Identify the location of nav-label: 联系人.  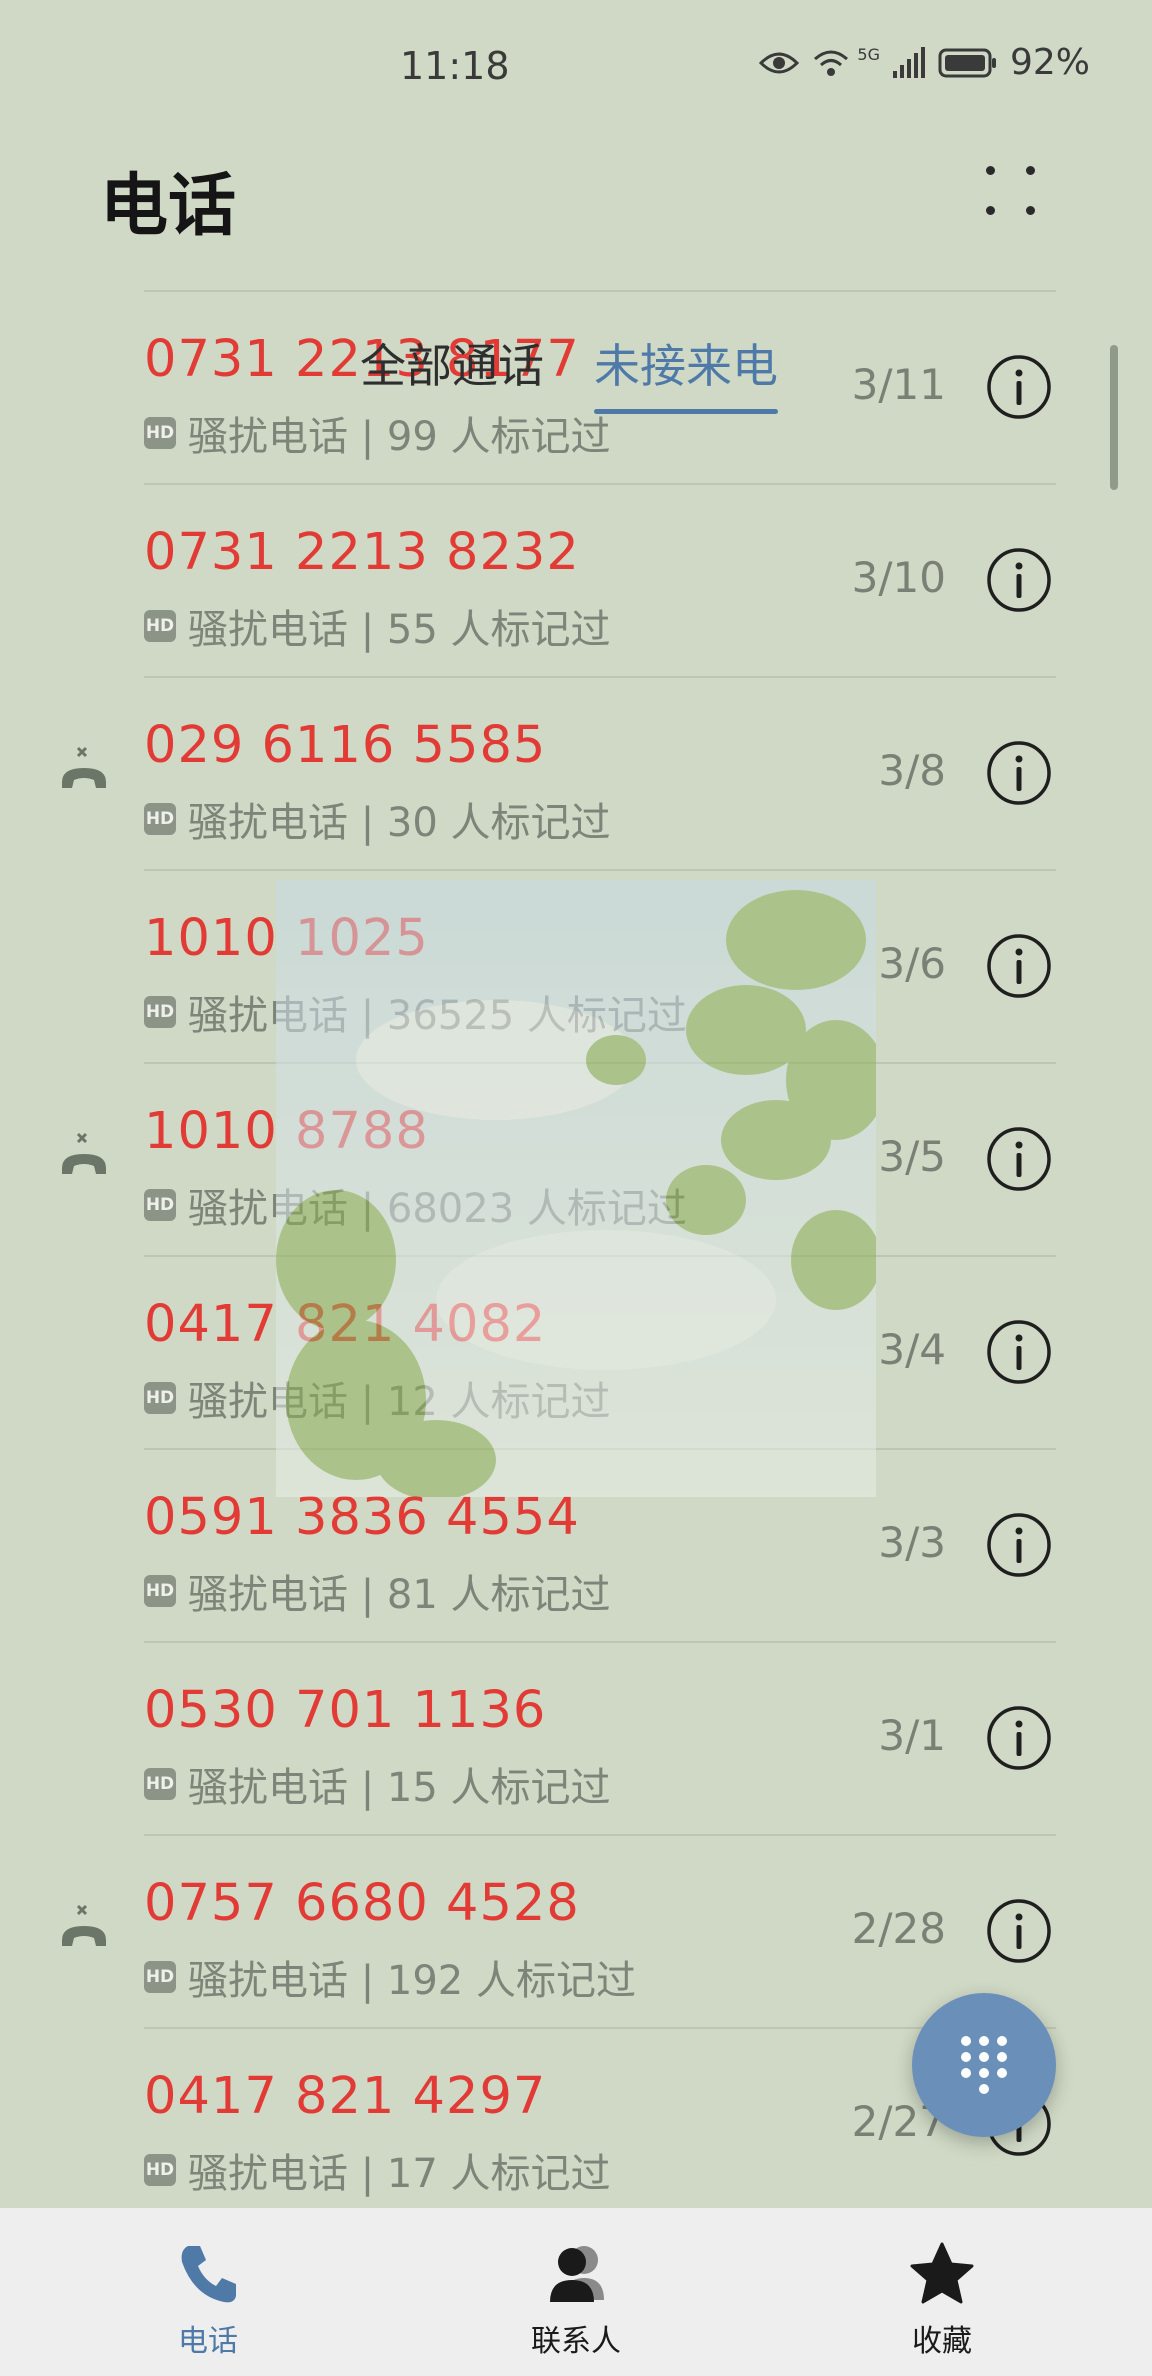
(576, 2341).